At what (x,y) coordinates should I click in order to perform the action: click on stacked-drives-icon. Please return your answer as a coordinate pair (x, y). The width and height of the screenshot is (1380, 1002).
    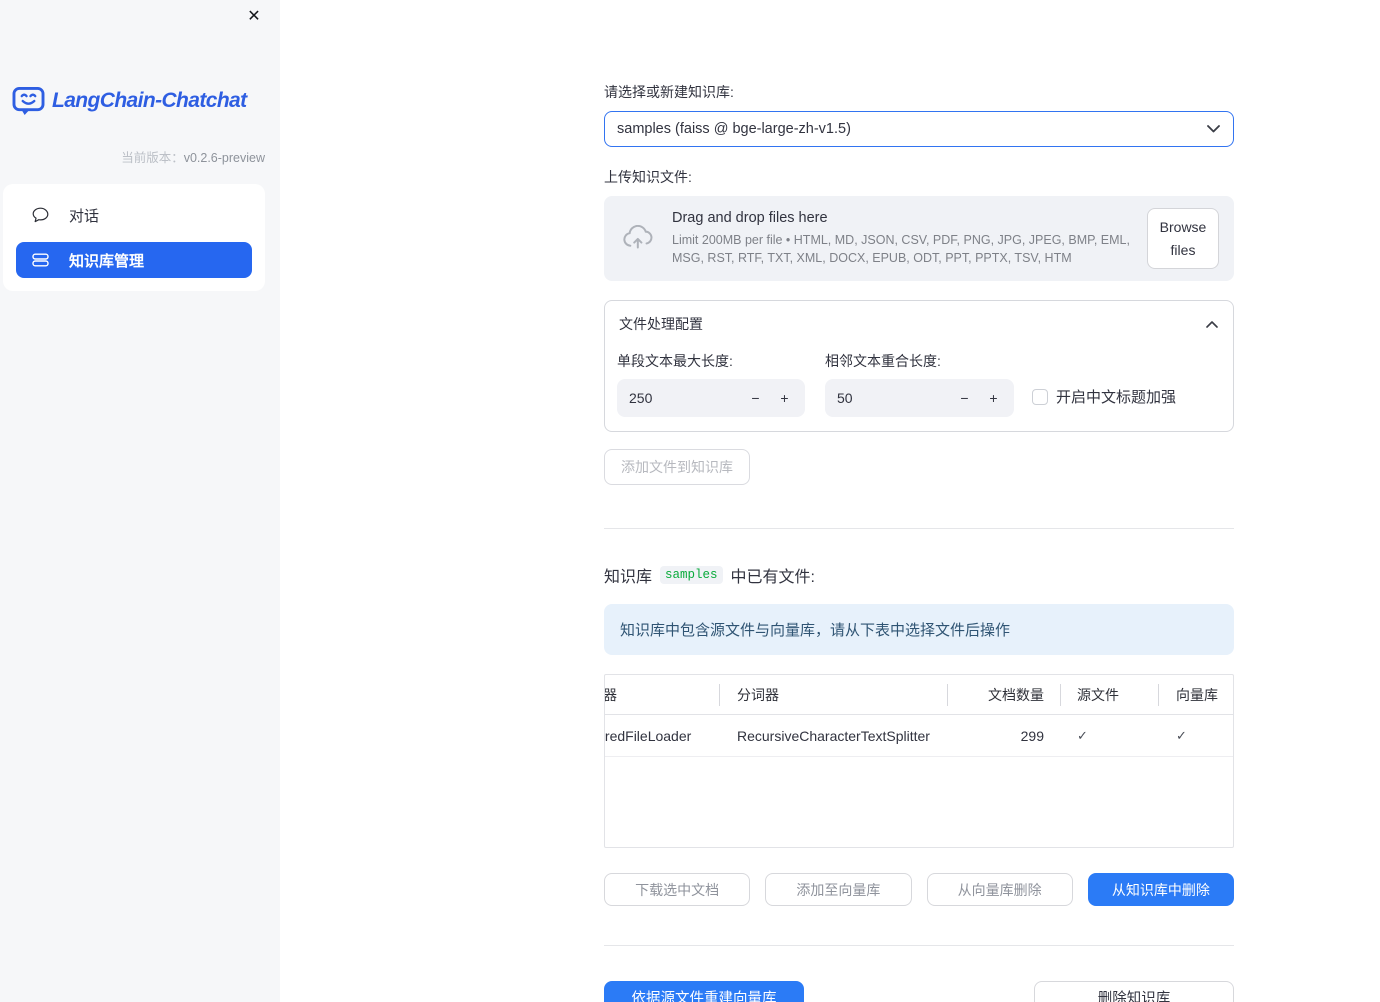
    Looking at the image, I should click on (40, 260).